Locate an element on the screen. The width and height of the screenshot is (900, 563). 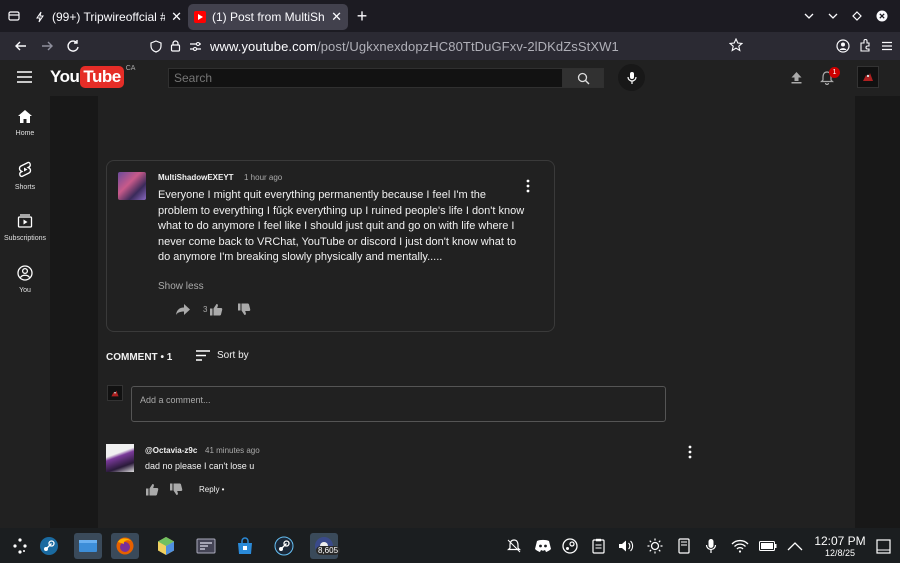
bell-tray-icon is located at coordinates (514, 546).